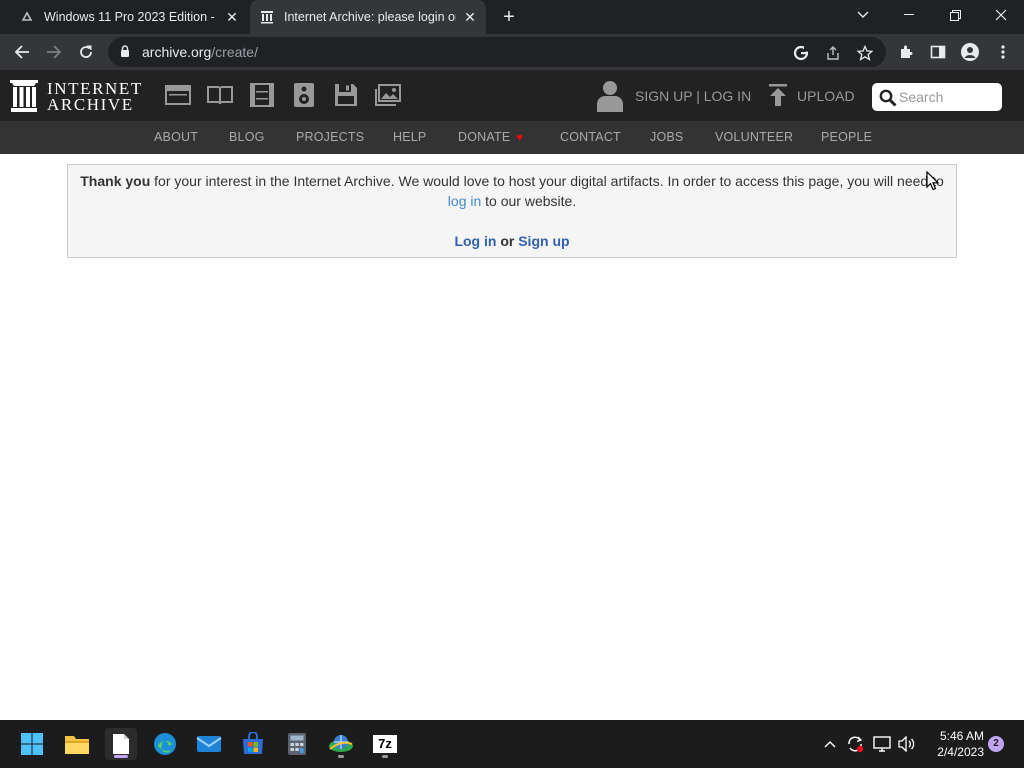 This screenshot has width=1024, height=768. I want to click on inline-login-link: log in, so click(464, 201).